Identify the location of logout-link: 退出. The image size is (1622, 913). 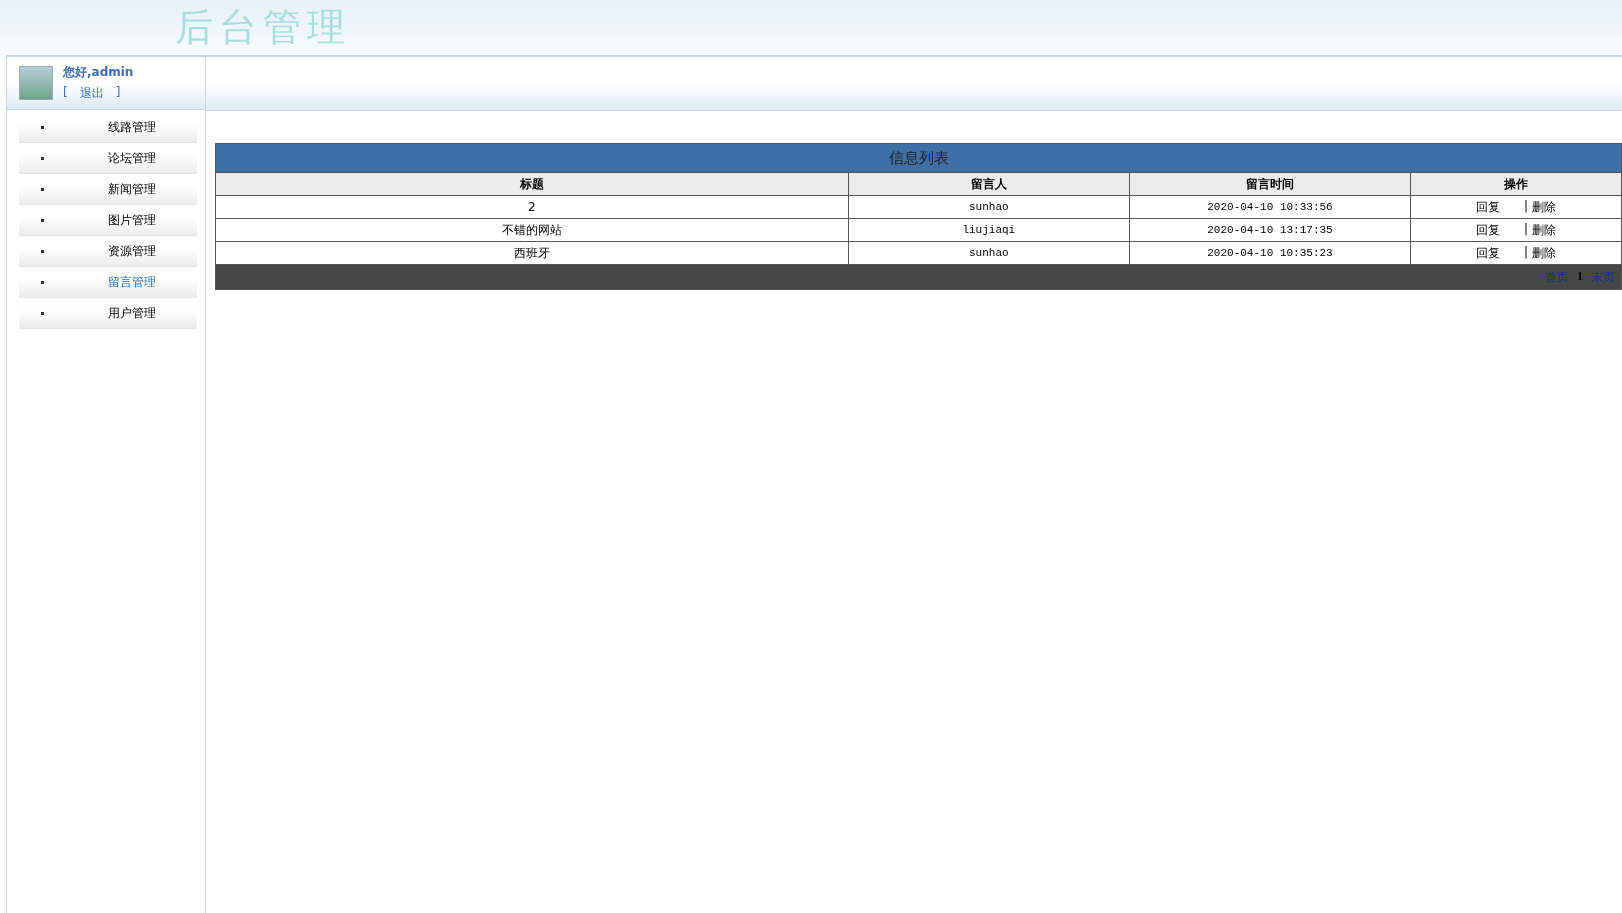
(91, 93).